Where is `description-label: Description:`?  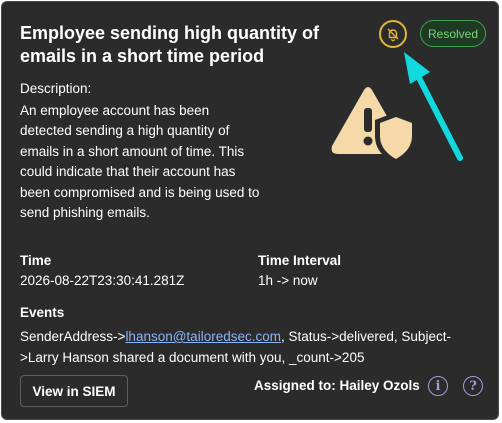 description-label: Description: is located at coordinates (56, 88).